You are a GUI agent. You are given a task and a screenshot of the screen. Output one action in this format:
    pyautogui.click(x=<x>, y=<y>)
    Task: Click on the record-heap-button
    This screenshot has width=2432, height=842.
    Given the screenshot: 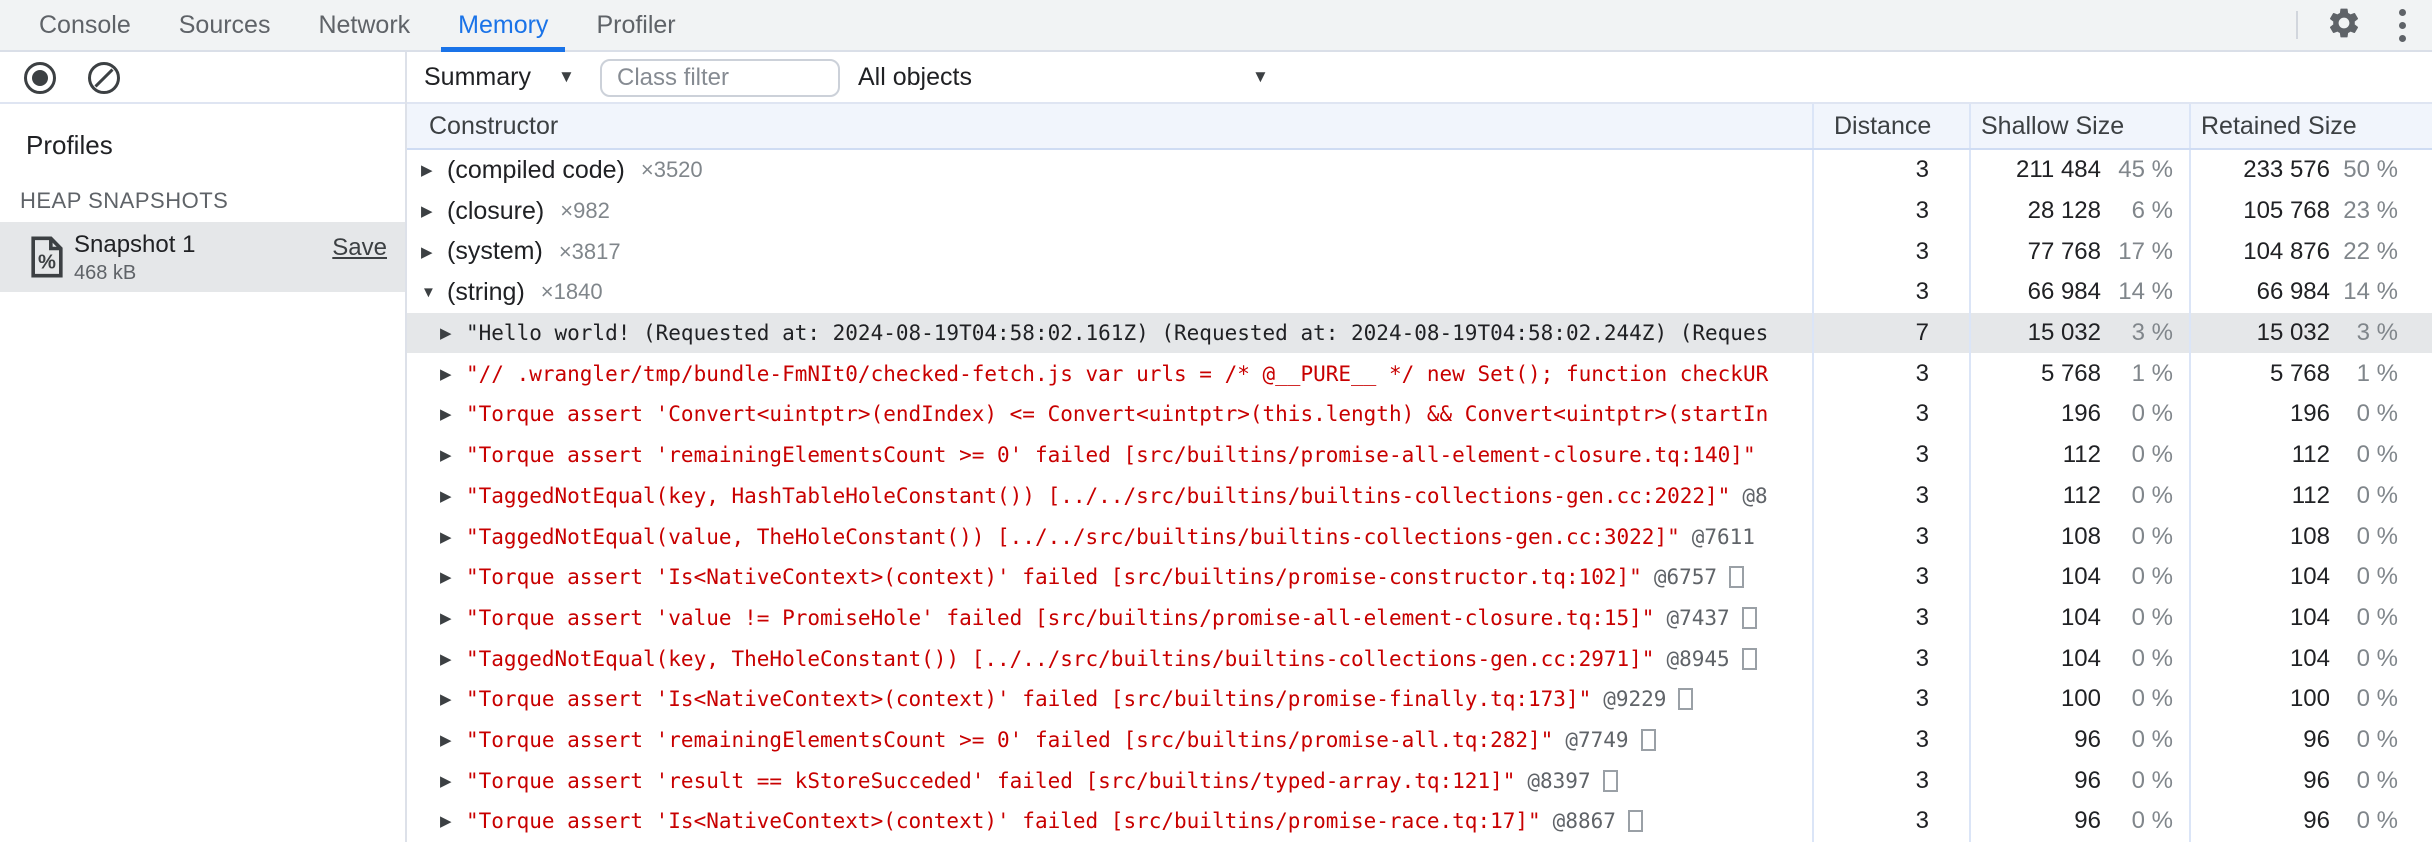 What is the action you would take?
    pyautogui.click(x=40, y=78)
    